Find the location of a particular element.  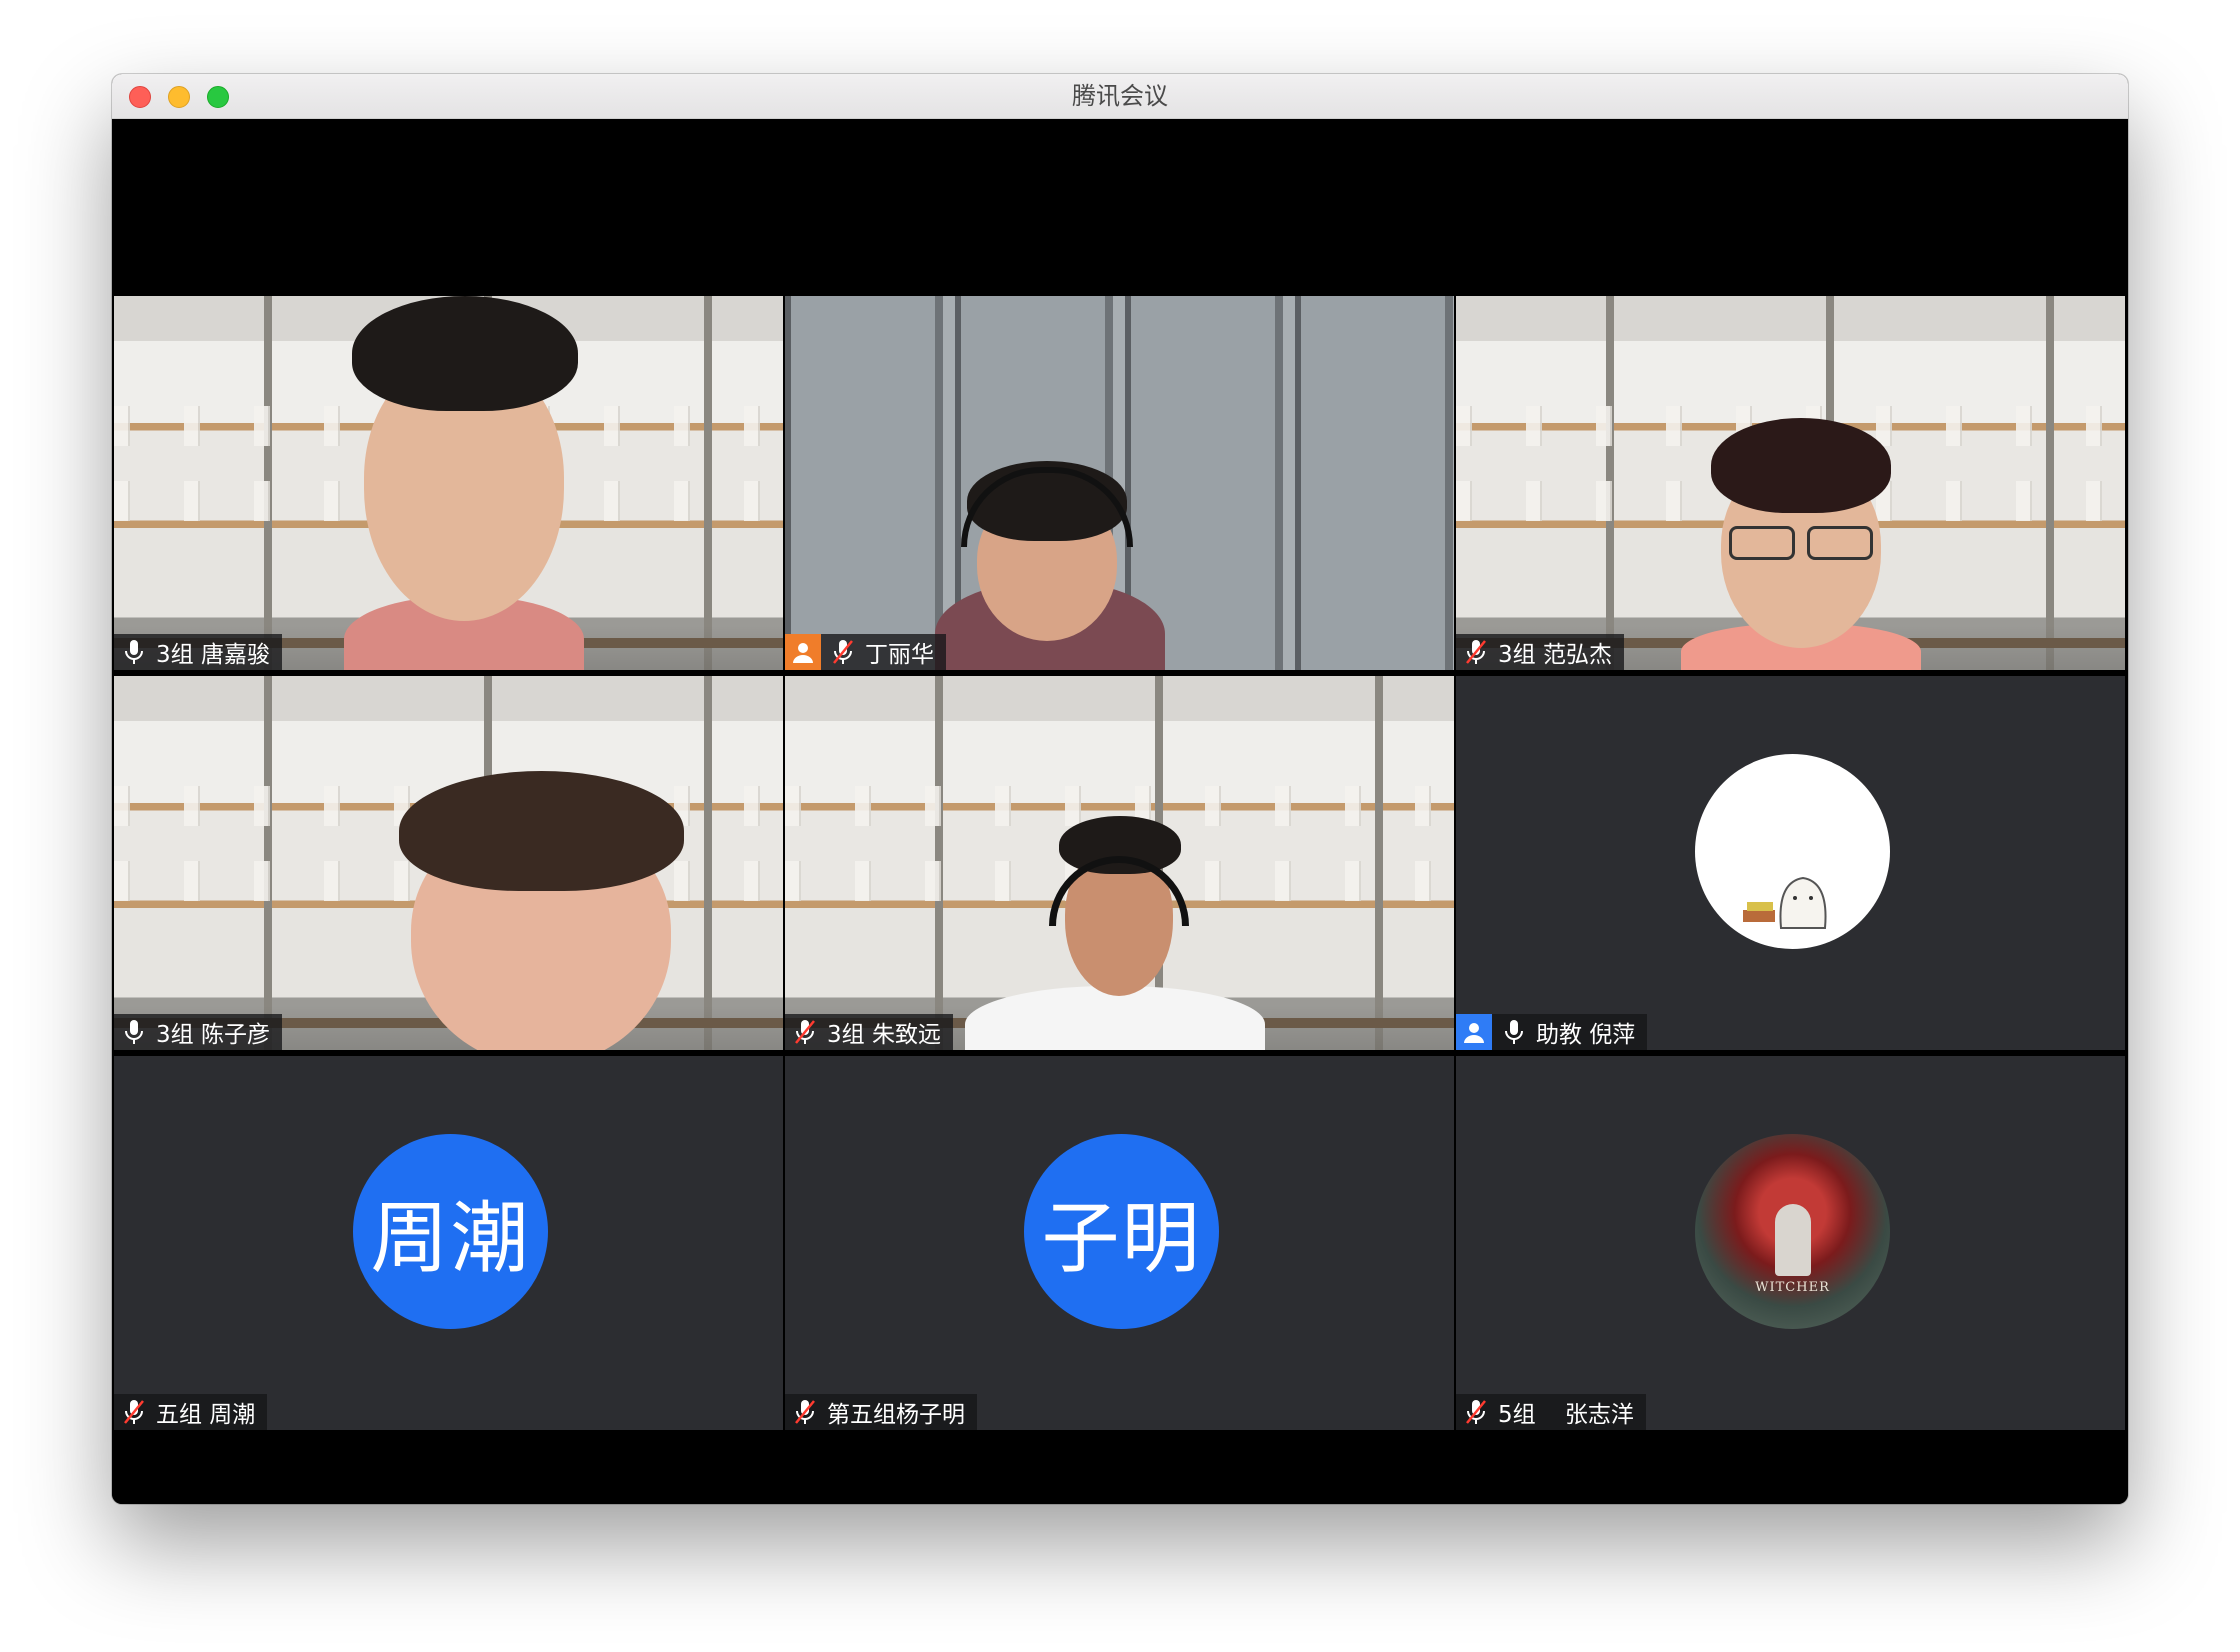

participant-tile: 丁丽华 is located at coordinates (1119, 483).